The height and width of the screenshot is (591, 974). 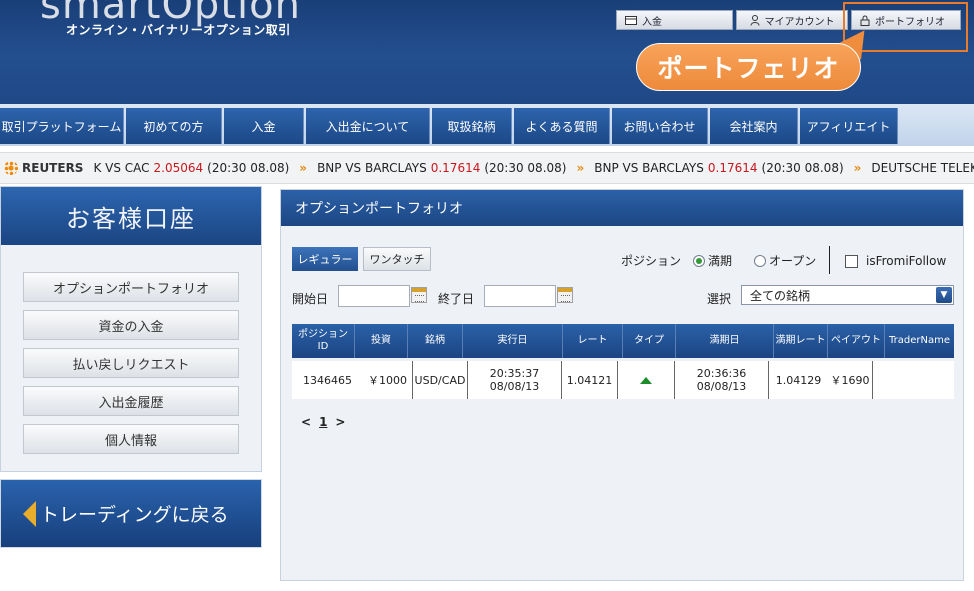 What do you see at coordinates (178, 168) in the screenshot?
I see `ticker-value: 2.05064` at bounding box center [178, 168].